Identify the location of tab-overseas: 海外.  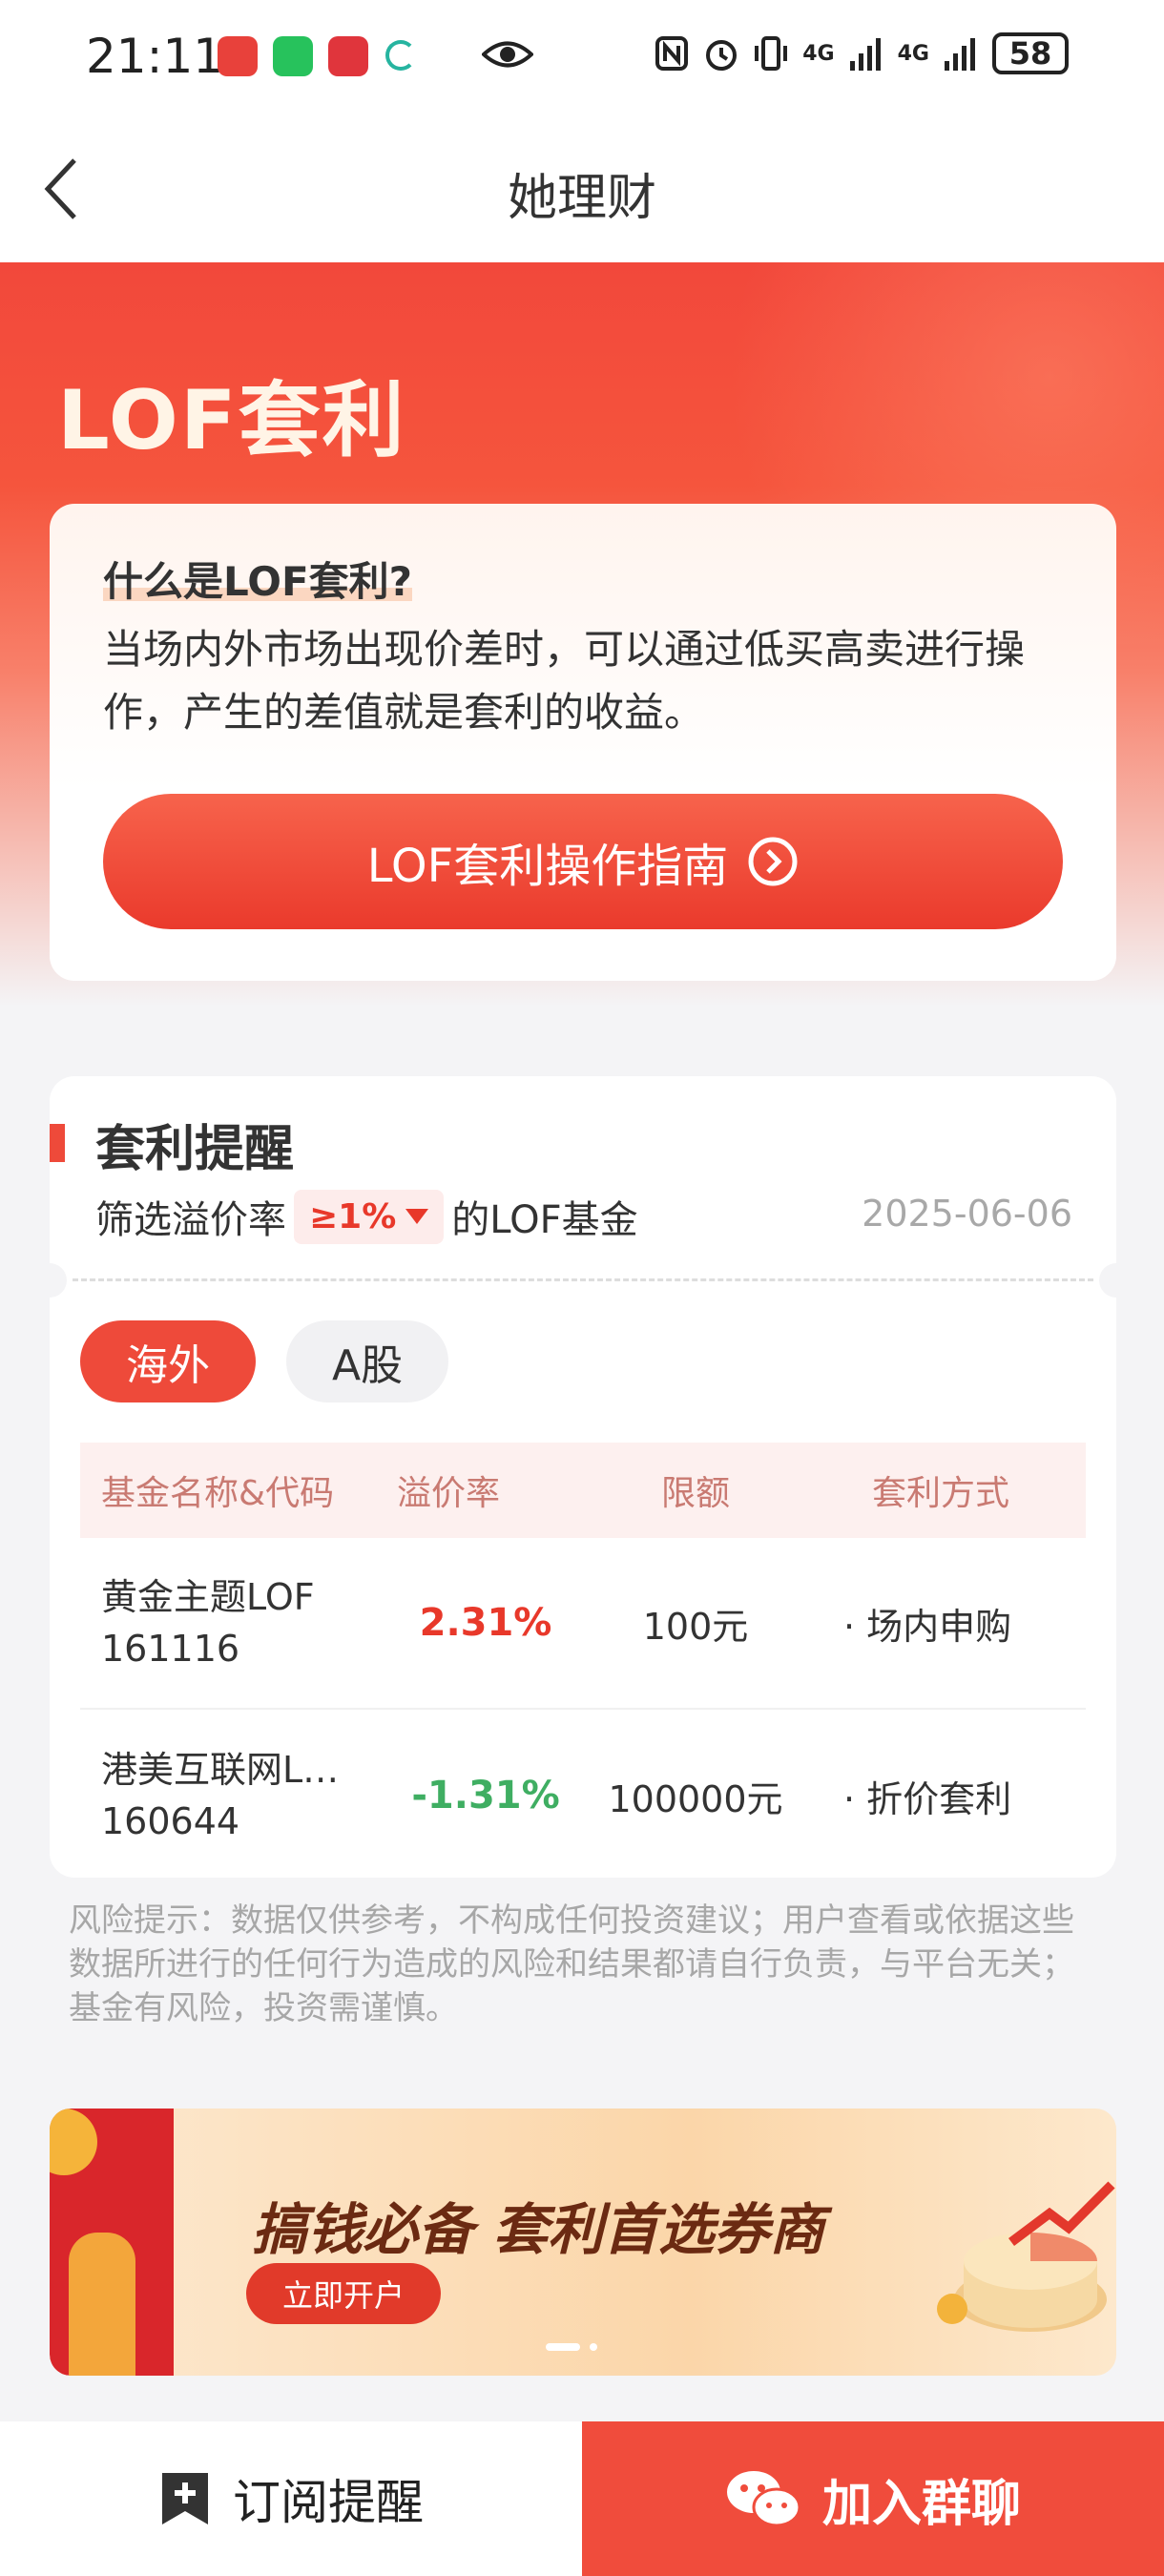
(168, 1361).